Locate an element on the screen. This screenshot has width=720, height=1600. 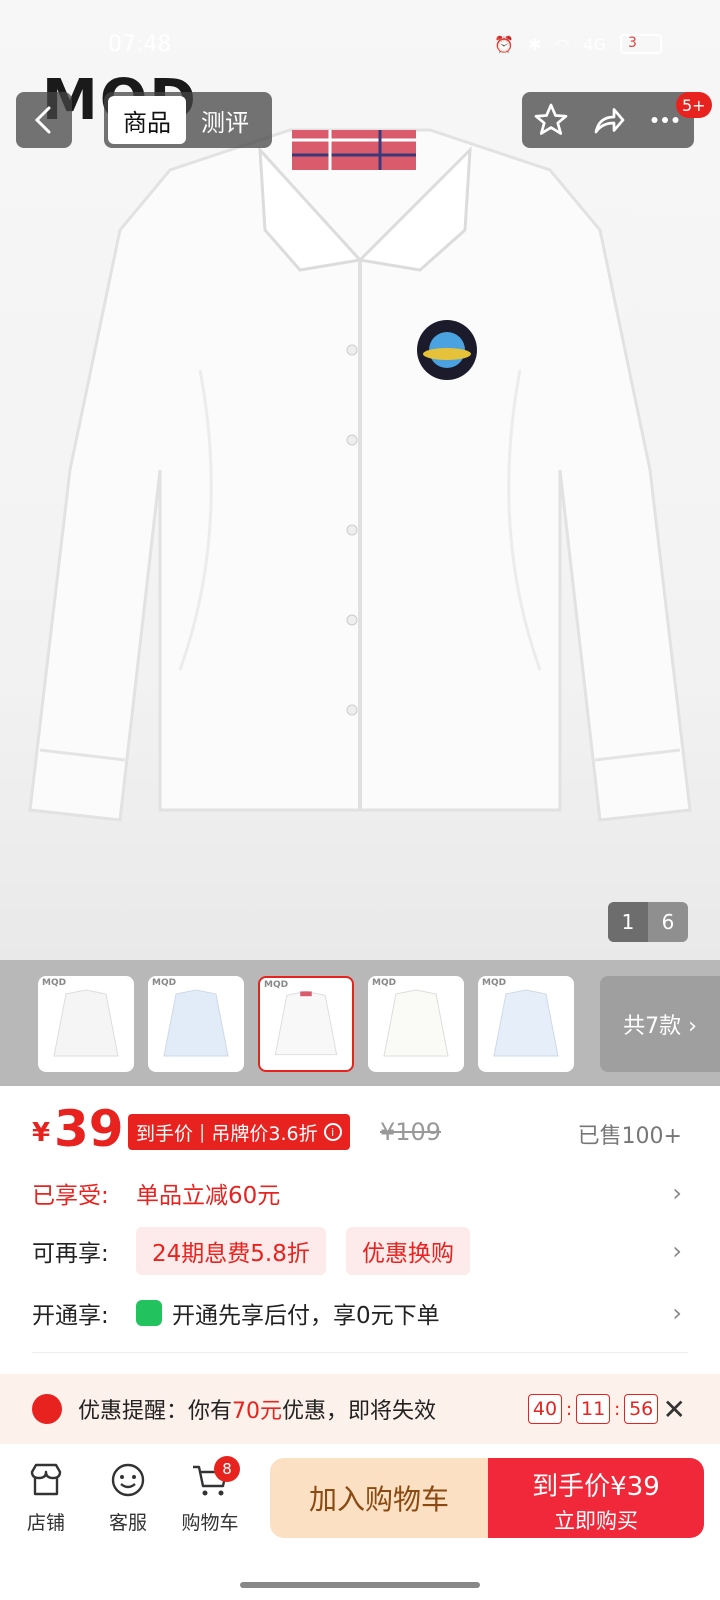
cart-button: 8 购物车 is located at coordinates (210, 1495).